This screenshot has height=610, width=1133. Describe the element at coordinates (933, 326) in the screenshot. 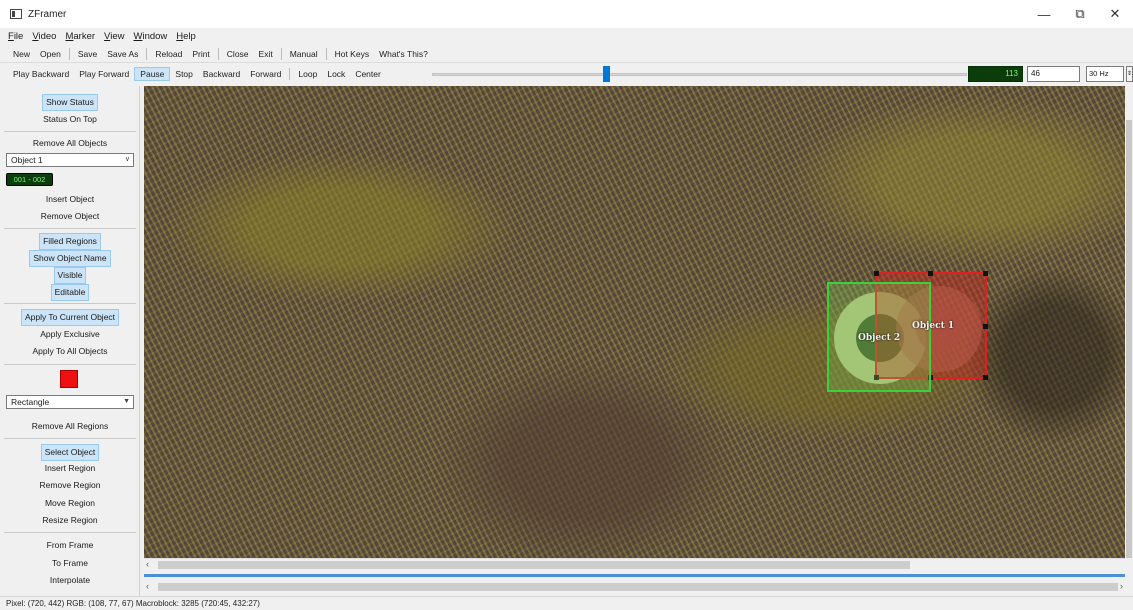

I see `object-1-label: Object 1` at that location.